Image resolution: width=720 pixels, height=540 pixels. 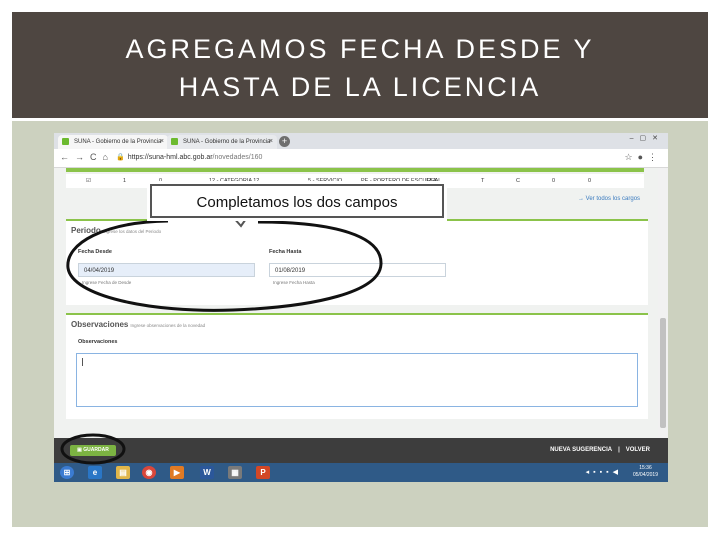 I want to click on callout-text: Completamos los dos campos, so click(x=297, y=202).